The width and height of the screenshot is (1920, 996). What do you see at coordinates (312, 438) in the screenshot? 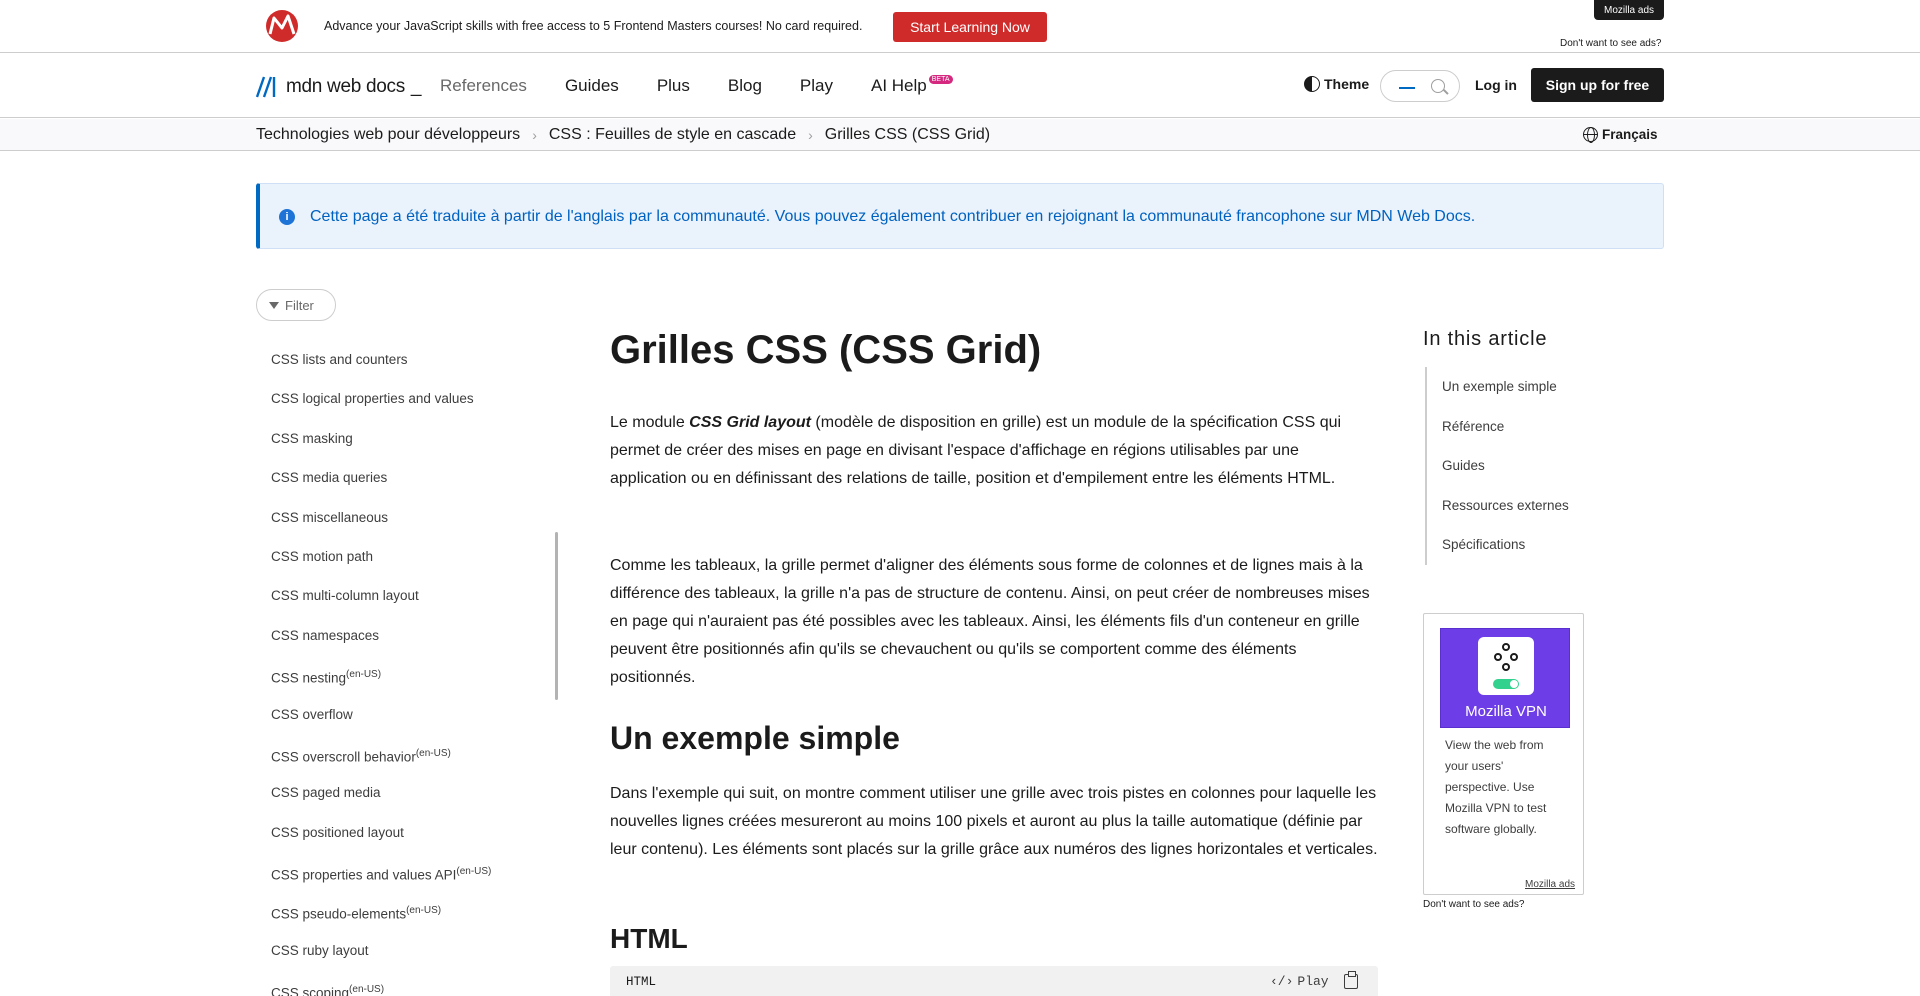
I see `sidebar-item-label: CSS masking` at bounding box center [312, 438].